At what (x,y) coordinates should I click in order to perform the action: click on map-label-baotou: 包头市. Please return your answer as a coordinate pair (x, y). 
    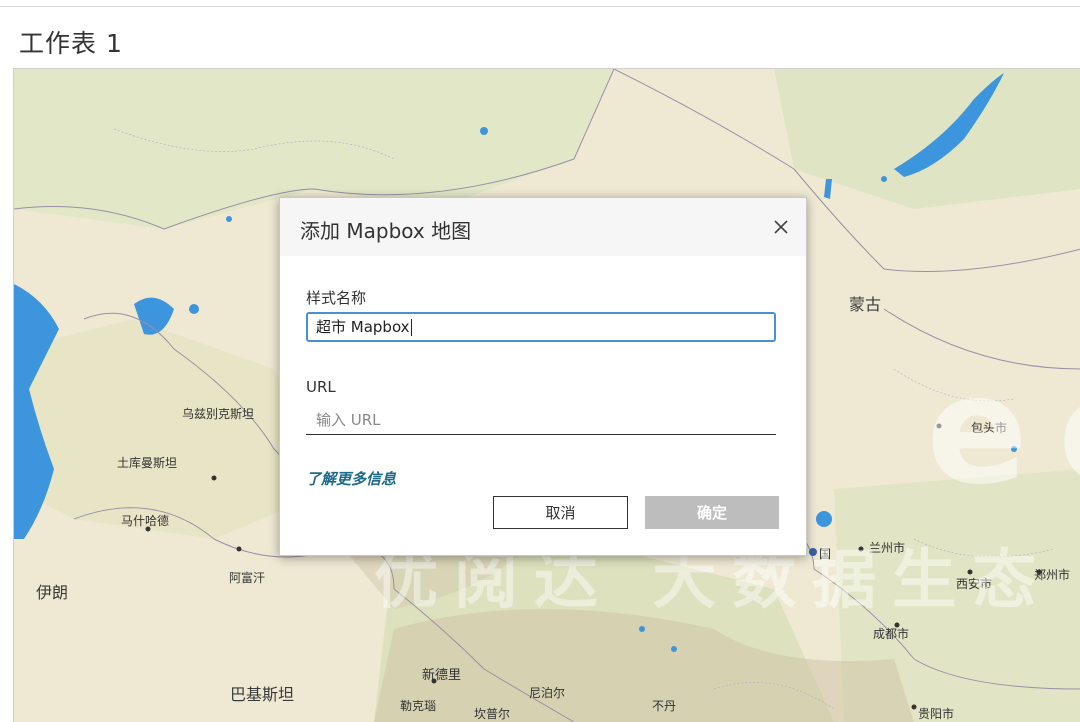
    Looking at the image, I should click on (989, 428).